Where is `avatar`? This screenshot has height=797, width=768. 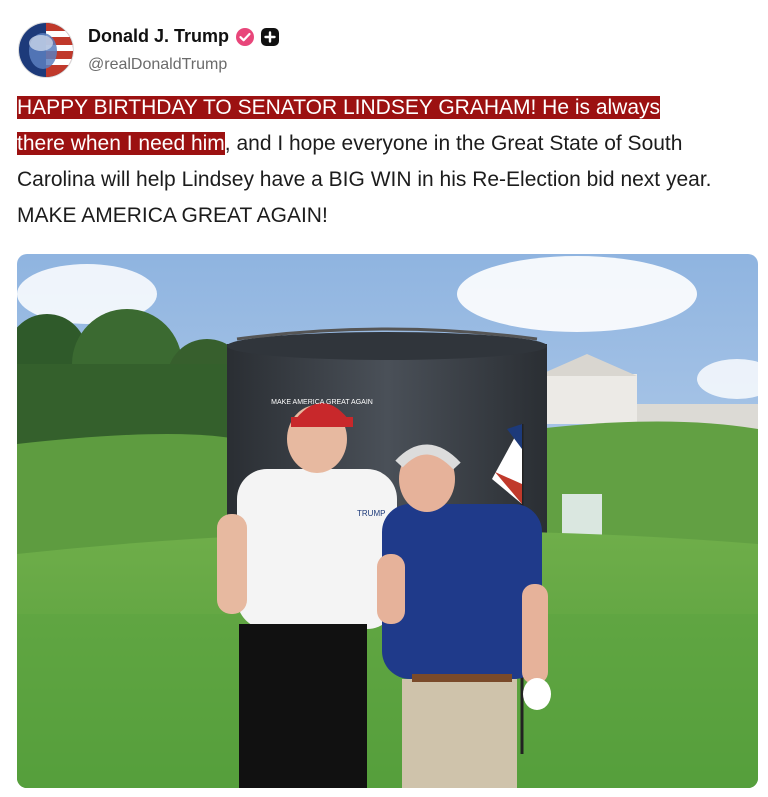 avatar is located at coordinates (46, 50).